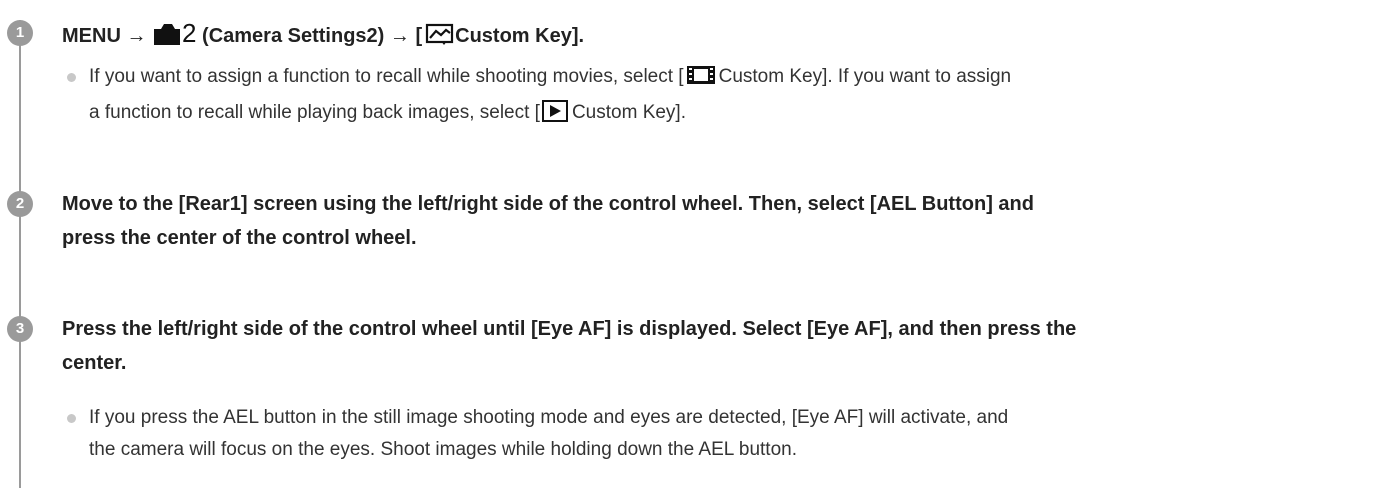 The width and height of the screenshot is (1387, 488). I want to click on note-text: Custom Key]. If you want to assign, so click(865, 76).